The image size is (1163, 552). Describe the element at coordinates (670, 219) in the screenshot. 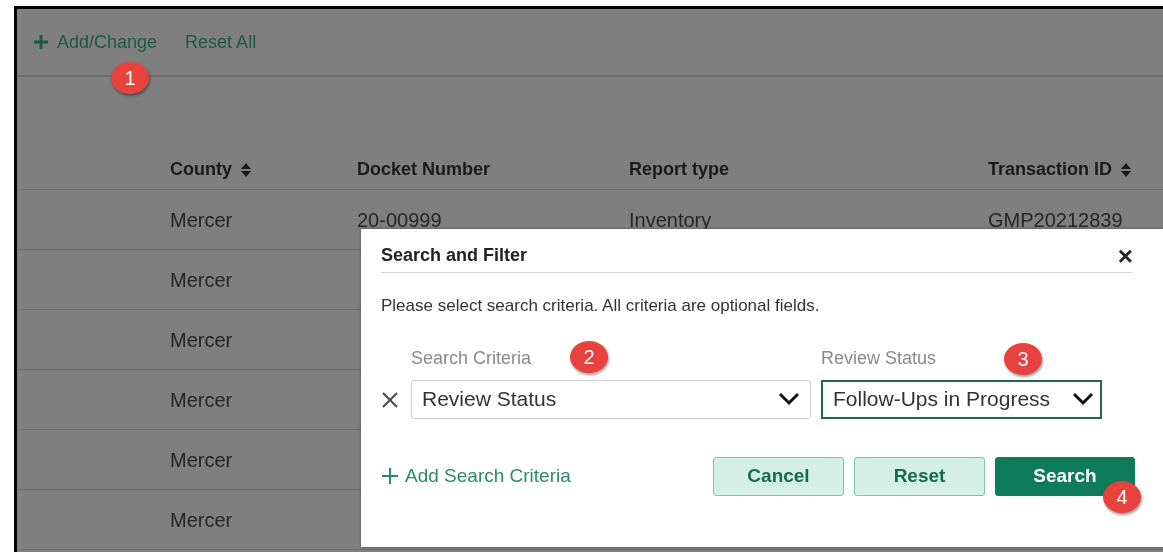

I see `table-cell: Inventory` at that location.